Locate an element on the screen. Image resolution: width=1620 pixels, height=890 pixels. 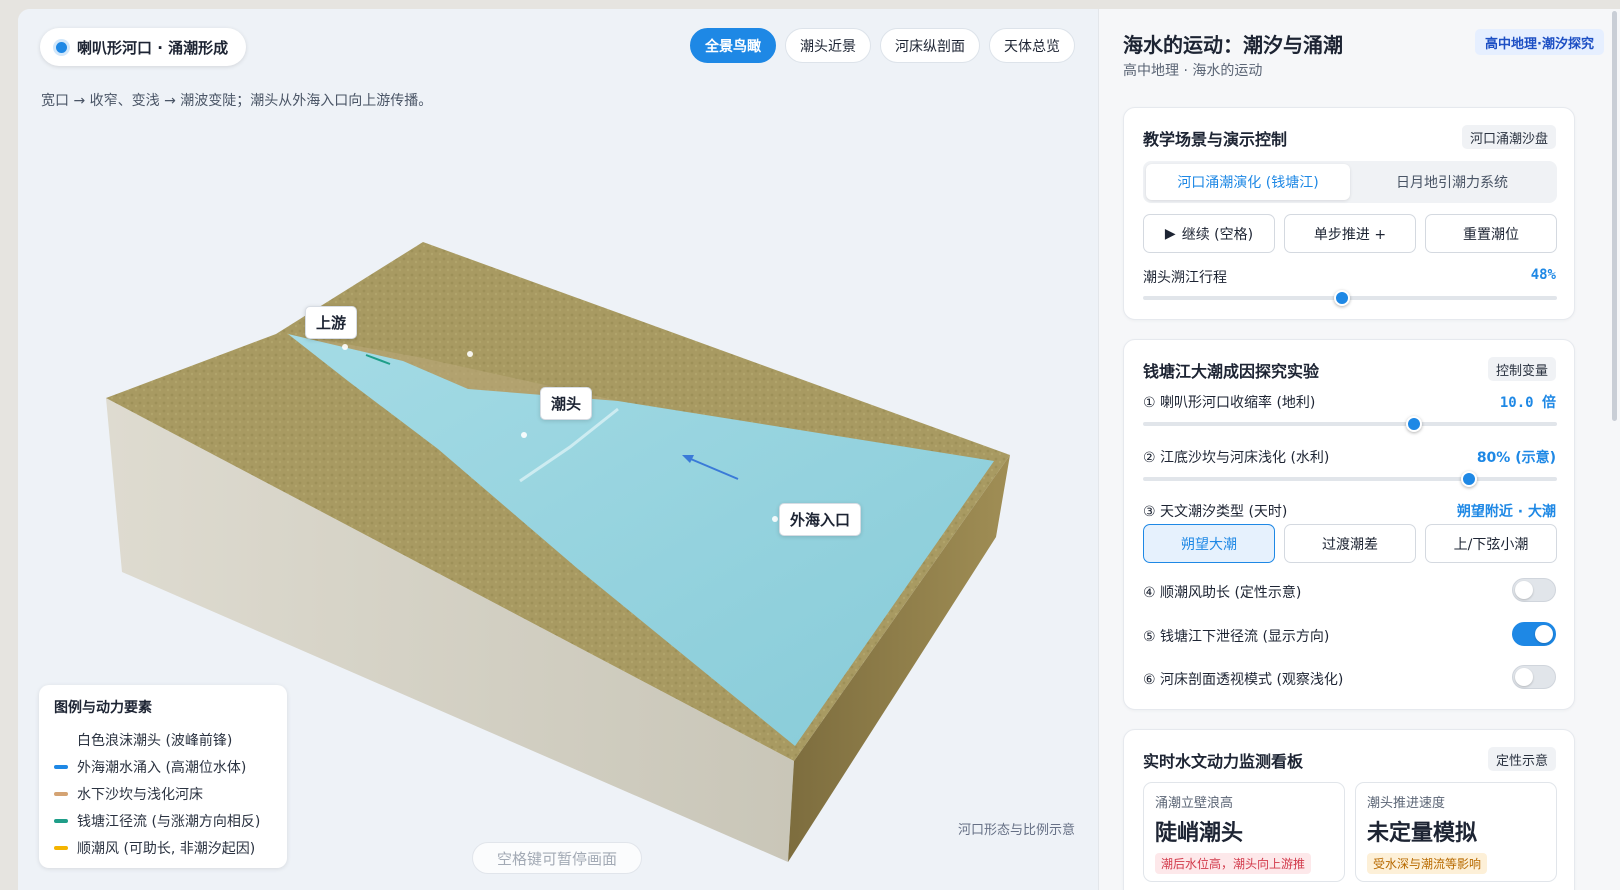
metric-value: 未定量模拟 is located at coordinates (1422, 833).